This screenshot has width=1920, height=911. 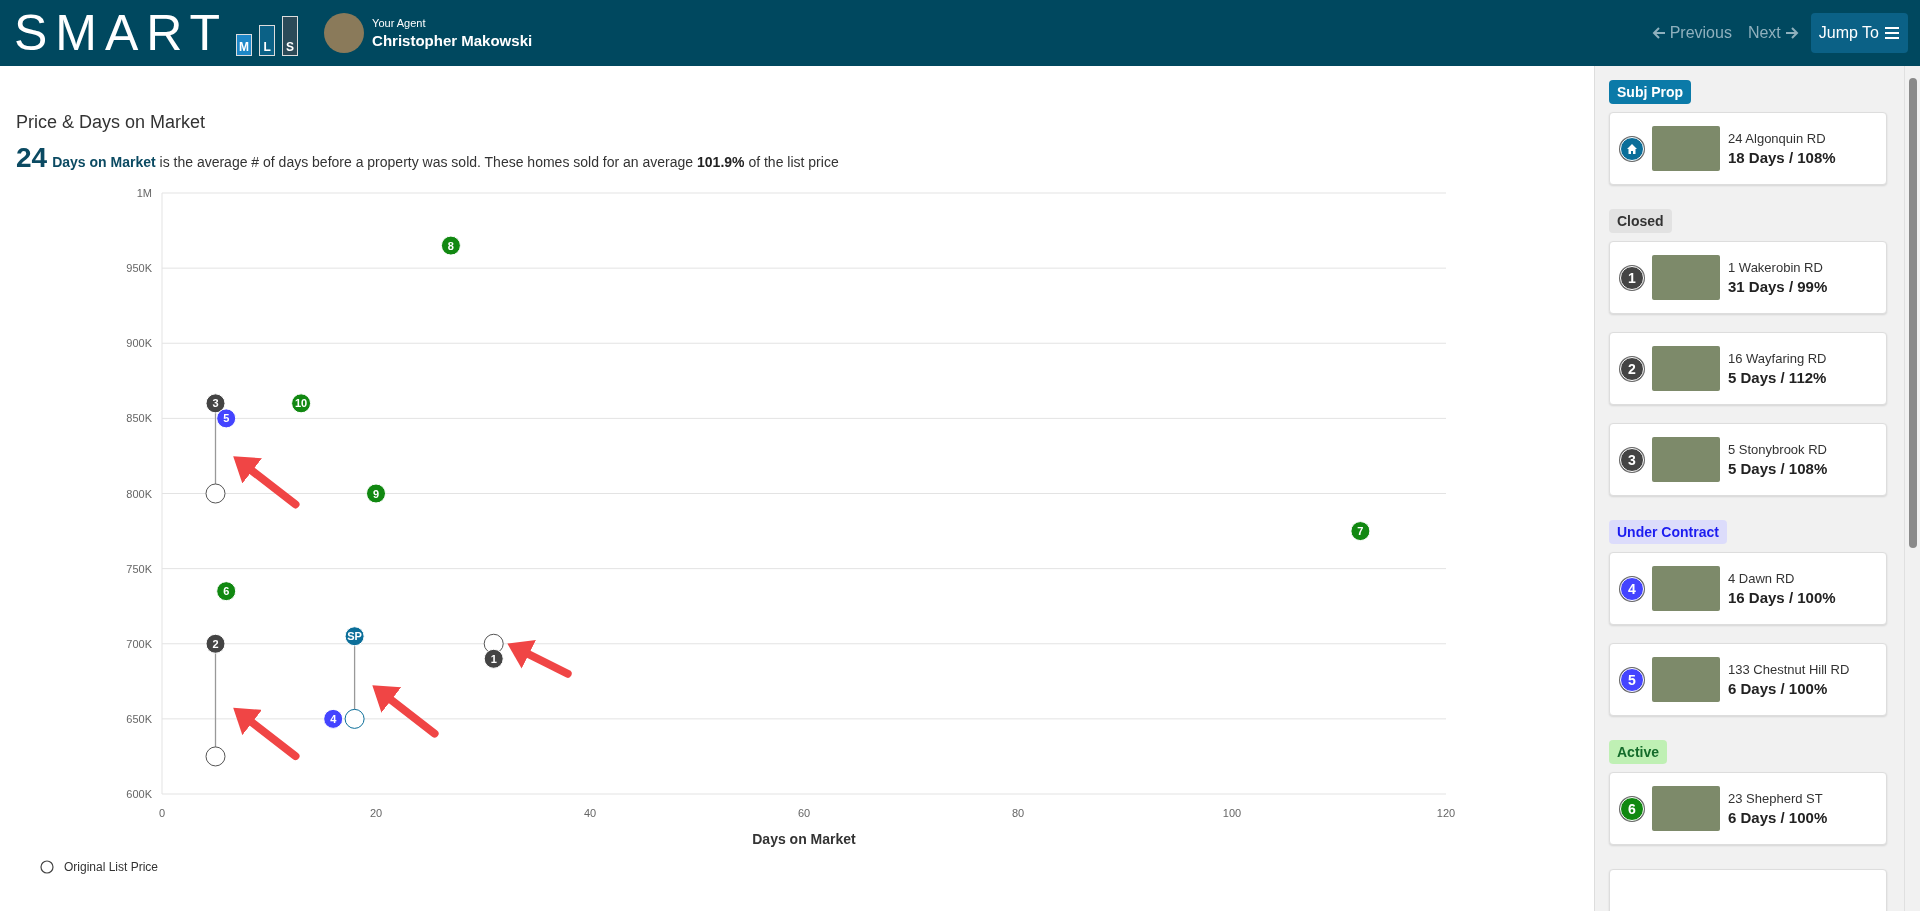 What do you see at coordinates (1446, 813) in the screenshot?
I see `x-axis-tick-label: 120` at bounding box center [1446, 813].